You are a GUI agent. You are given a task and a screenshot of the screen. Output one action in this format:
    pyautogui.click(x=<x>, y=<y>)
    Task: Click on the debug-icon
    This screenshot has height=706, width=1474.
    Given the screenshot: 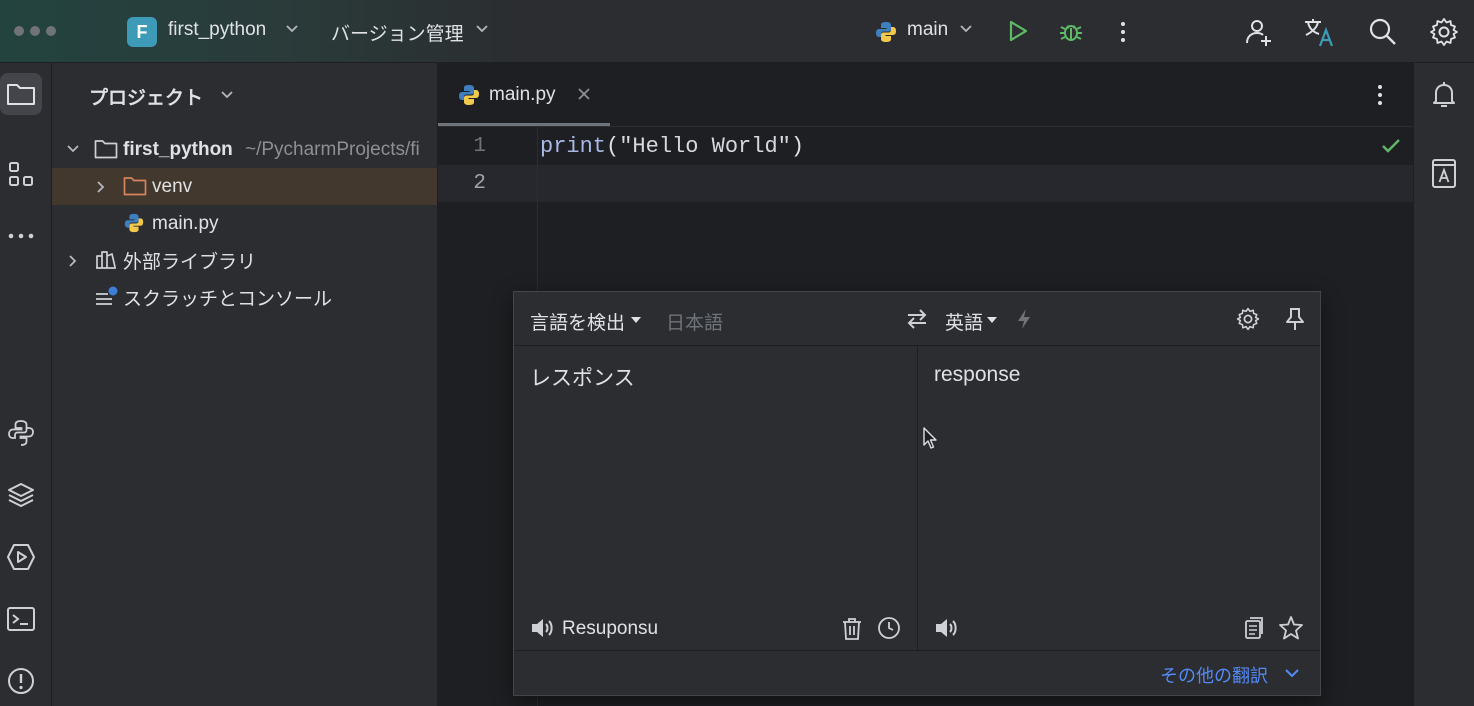 What is the action you would take?
    pyautogui.click(x=1071, y=31)
    